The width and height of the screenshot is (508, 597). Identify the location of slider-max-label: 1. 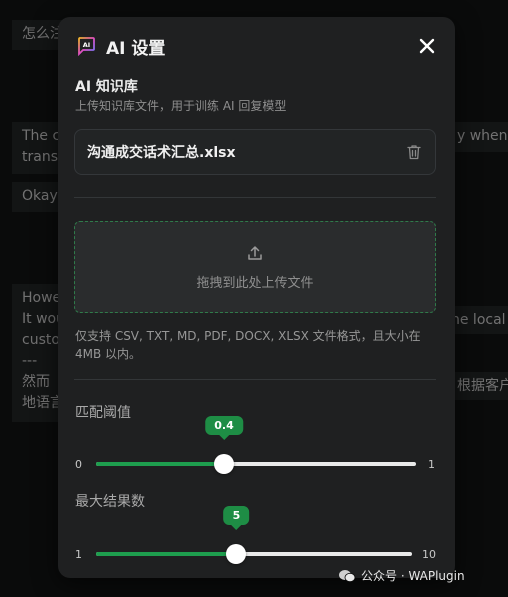
(431, 464).